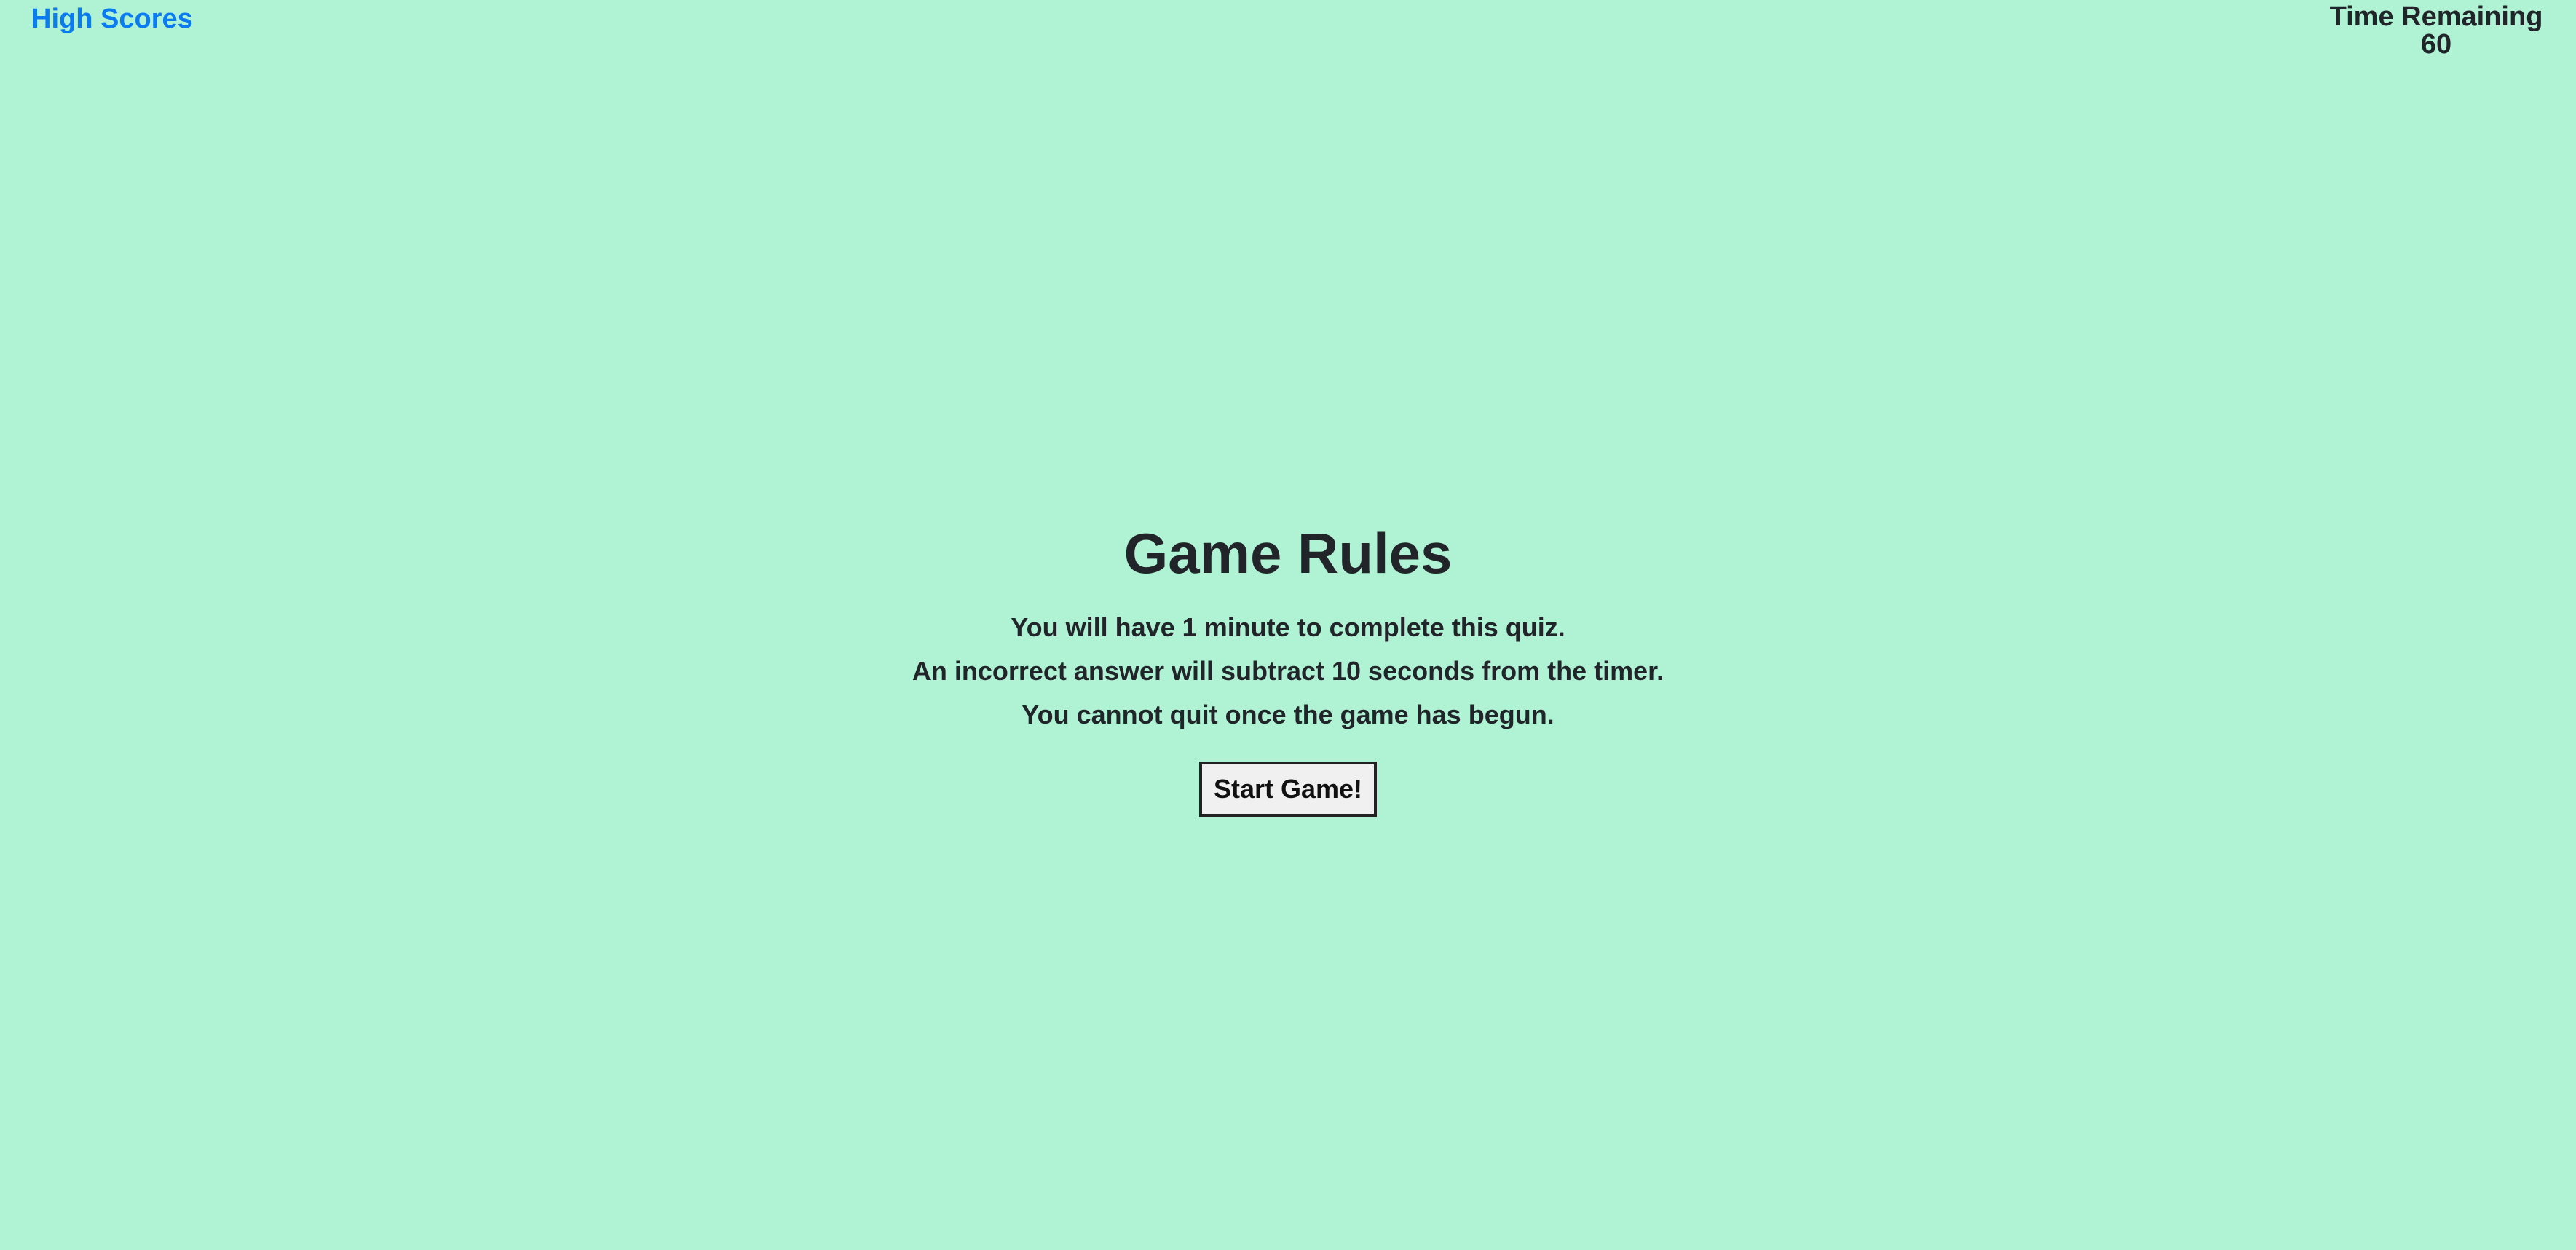  Describe the element at coordinates (1288, 789) in the screenshot. I see `start-game-button: Start Game!` at that location.